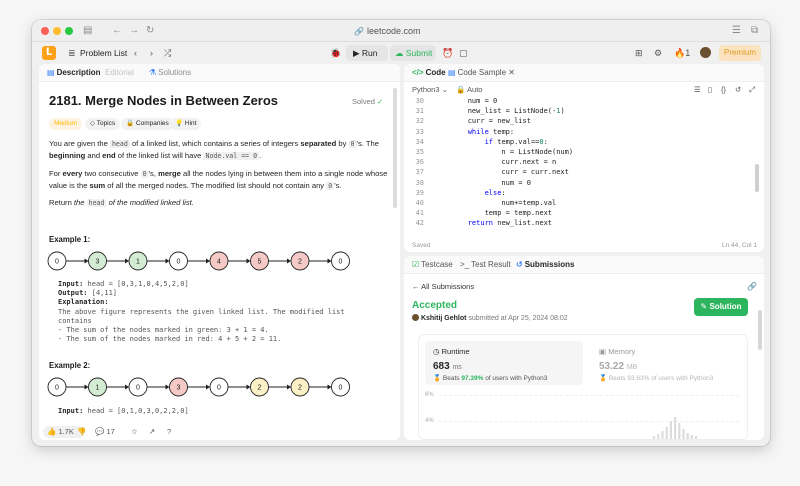 The image size is (800, 486). Describe the element at coordinates (103, 124) in the screenshot. I see `topics-tag: ◇ Topics` at that location.